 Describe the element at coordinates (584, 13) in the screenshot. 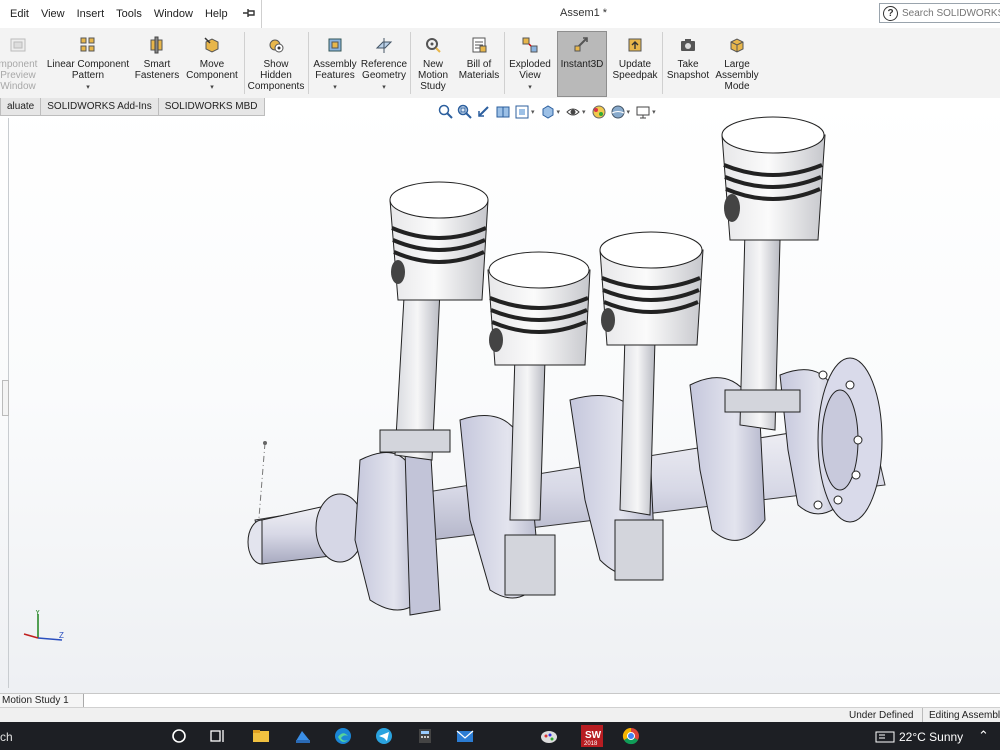

I see `document-title: Assem1 *` at that location.